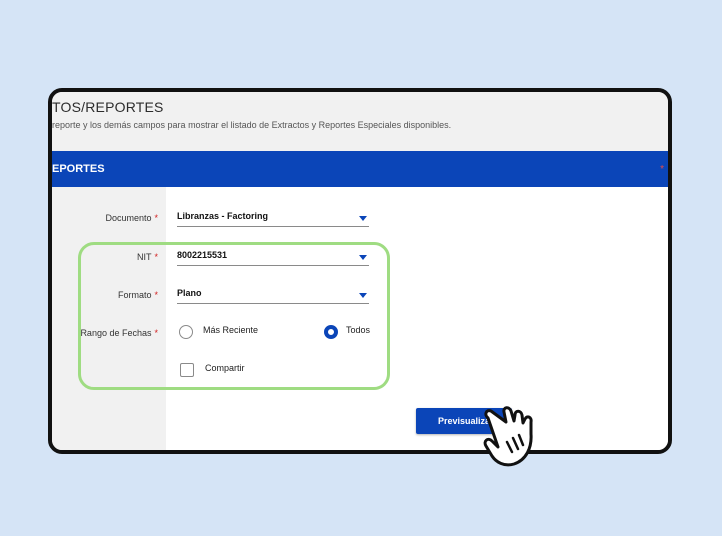 The image size is (722, 536). What do you see at coordinates (78, 169) in the screenshot?
I see `section-title: EPORTES` at bounding box center [78, 169].